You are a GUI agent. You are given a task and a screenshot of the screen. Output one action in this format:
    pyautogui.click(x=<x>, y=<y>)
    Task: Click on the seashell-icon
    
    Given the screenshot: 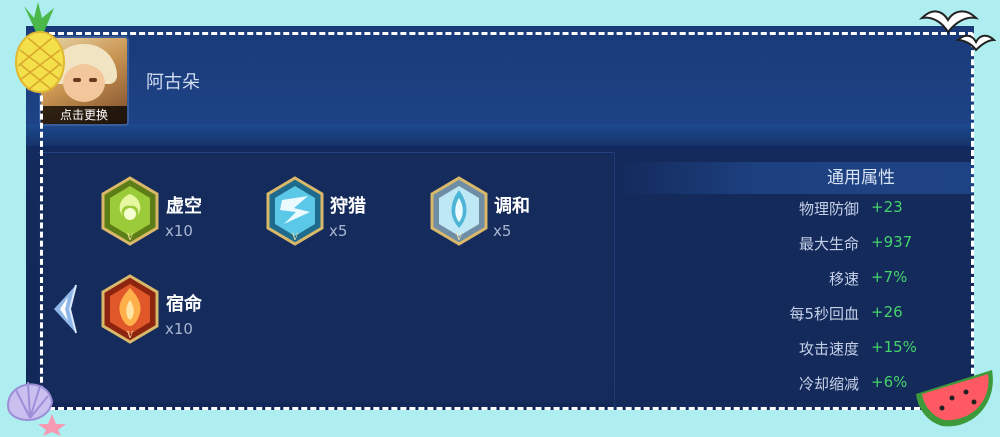 What is the action you would take?
    pyautogui.click(x=36, y=408)
    